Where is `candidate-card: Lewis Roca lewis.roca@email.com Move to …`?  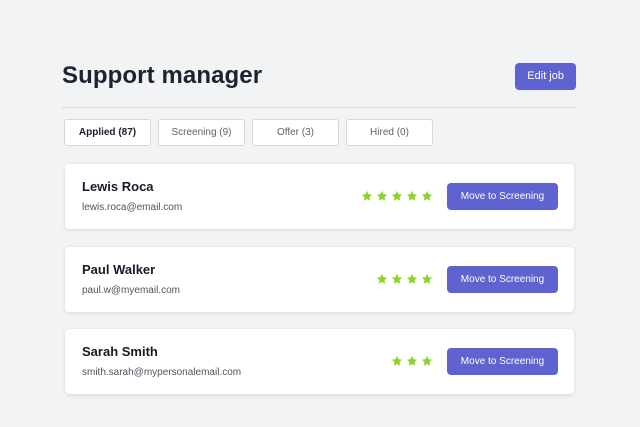
candidate-card: Lewis Roca lewis.roca@email.com Move to … is located at coordinates (319, 196).